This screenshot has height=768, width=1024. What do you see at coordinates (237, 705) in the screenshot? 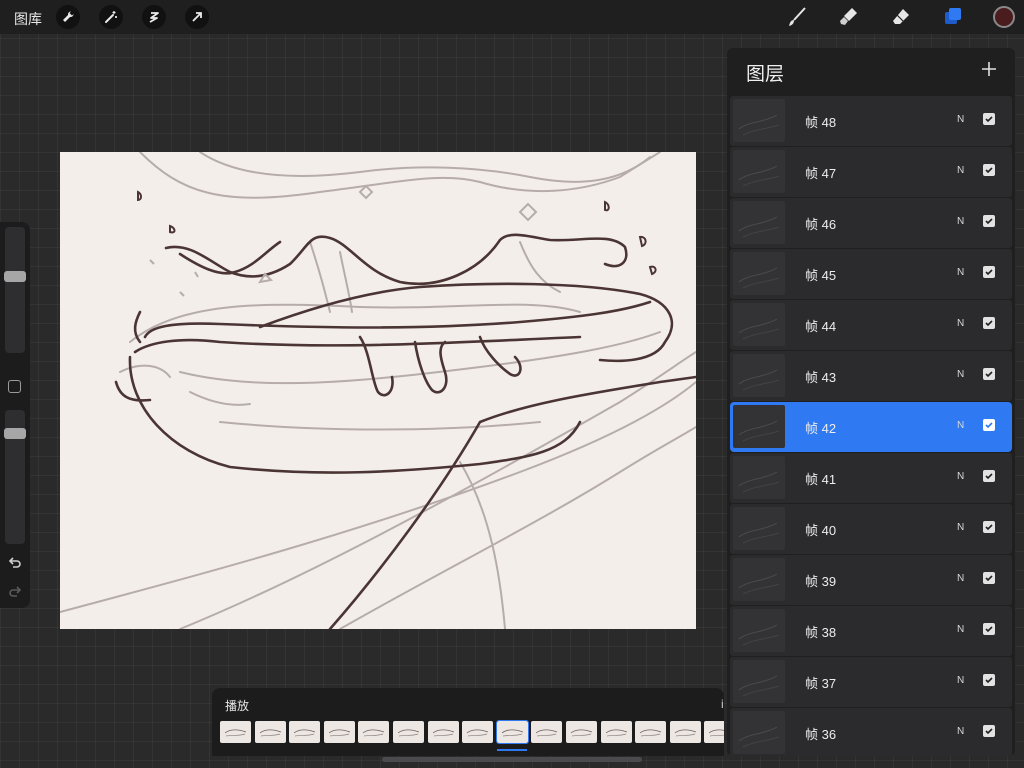
I see `play-button: 播放` at bounding box center [237, 705].